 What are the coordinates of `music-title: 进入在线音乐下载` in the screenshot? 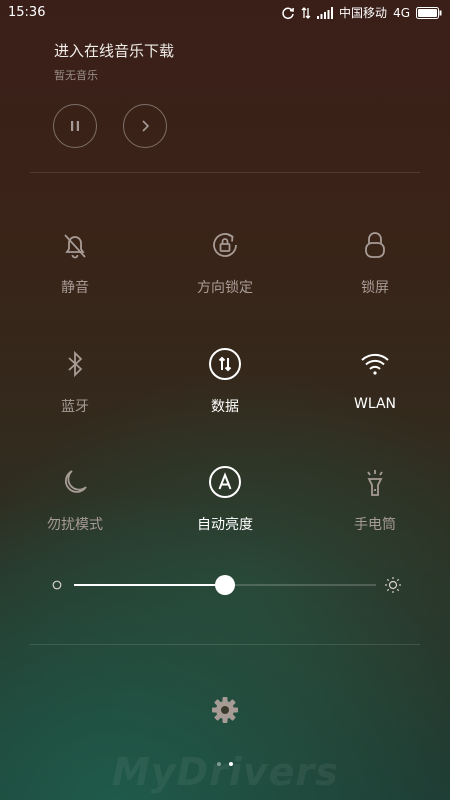 It's located at (114, 50).